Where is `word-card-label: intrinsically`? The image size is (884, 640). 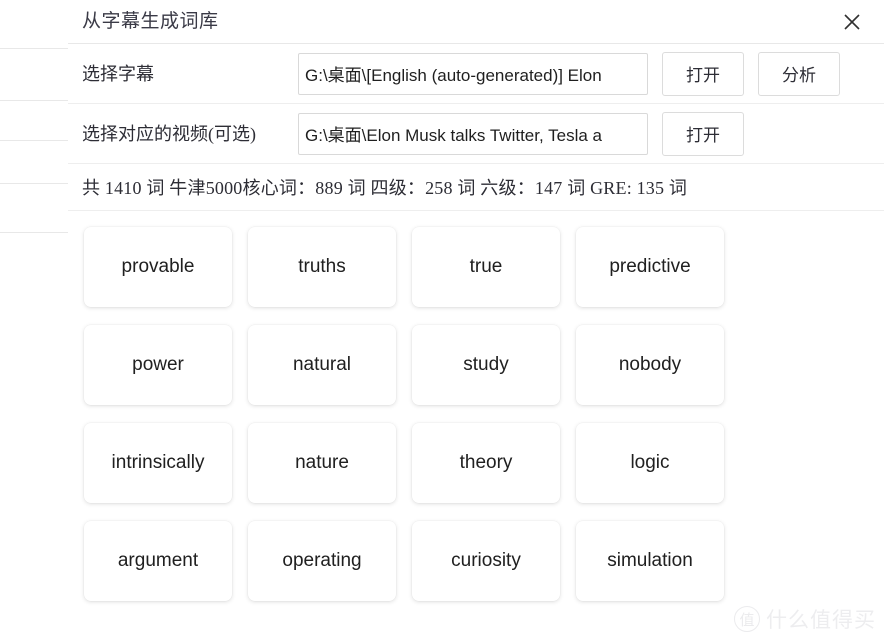
word-card-label: intrinsically is located at coordinates (158, 462).